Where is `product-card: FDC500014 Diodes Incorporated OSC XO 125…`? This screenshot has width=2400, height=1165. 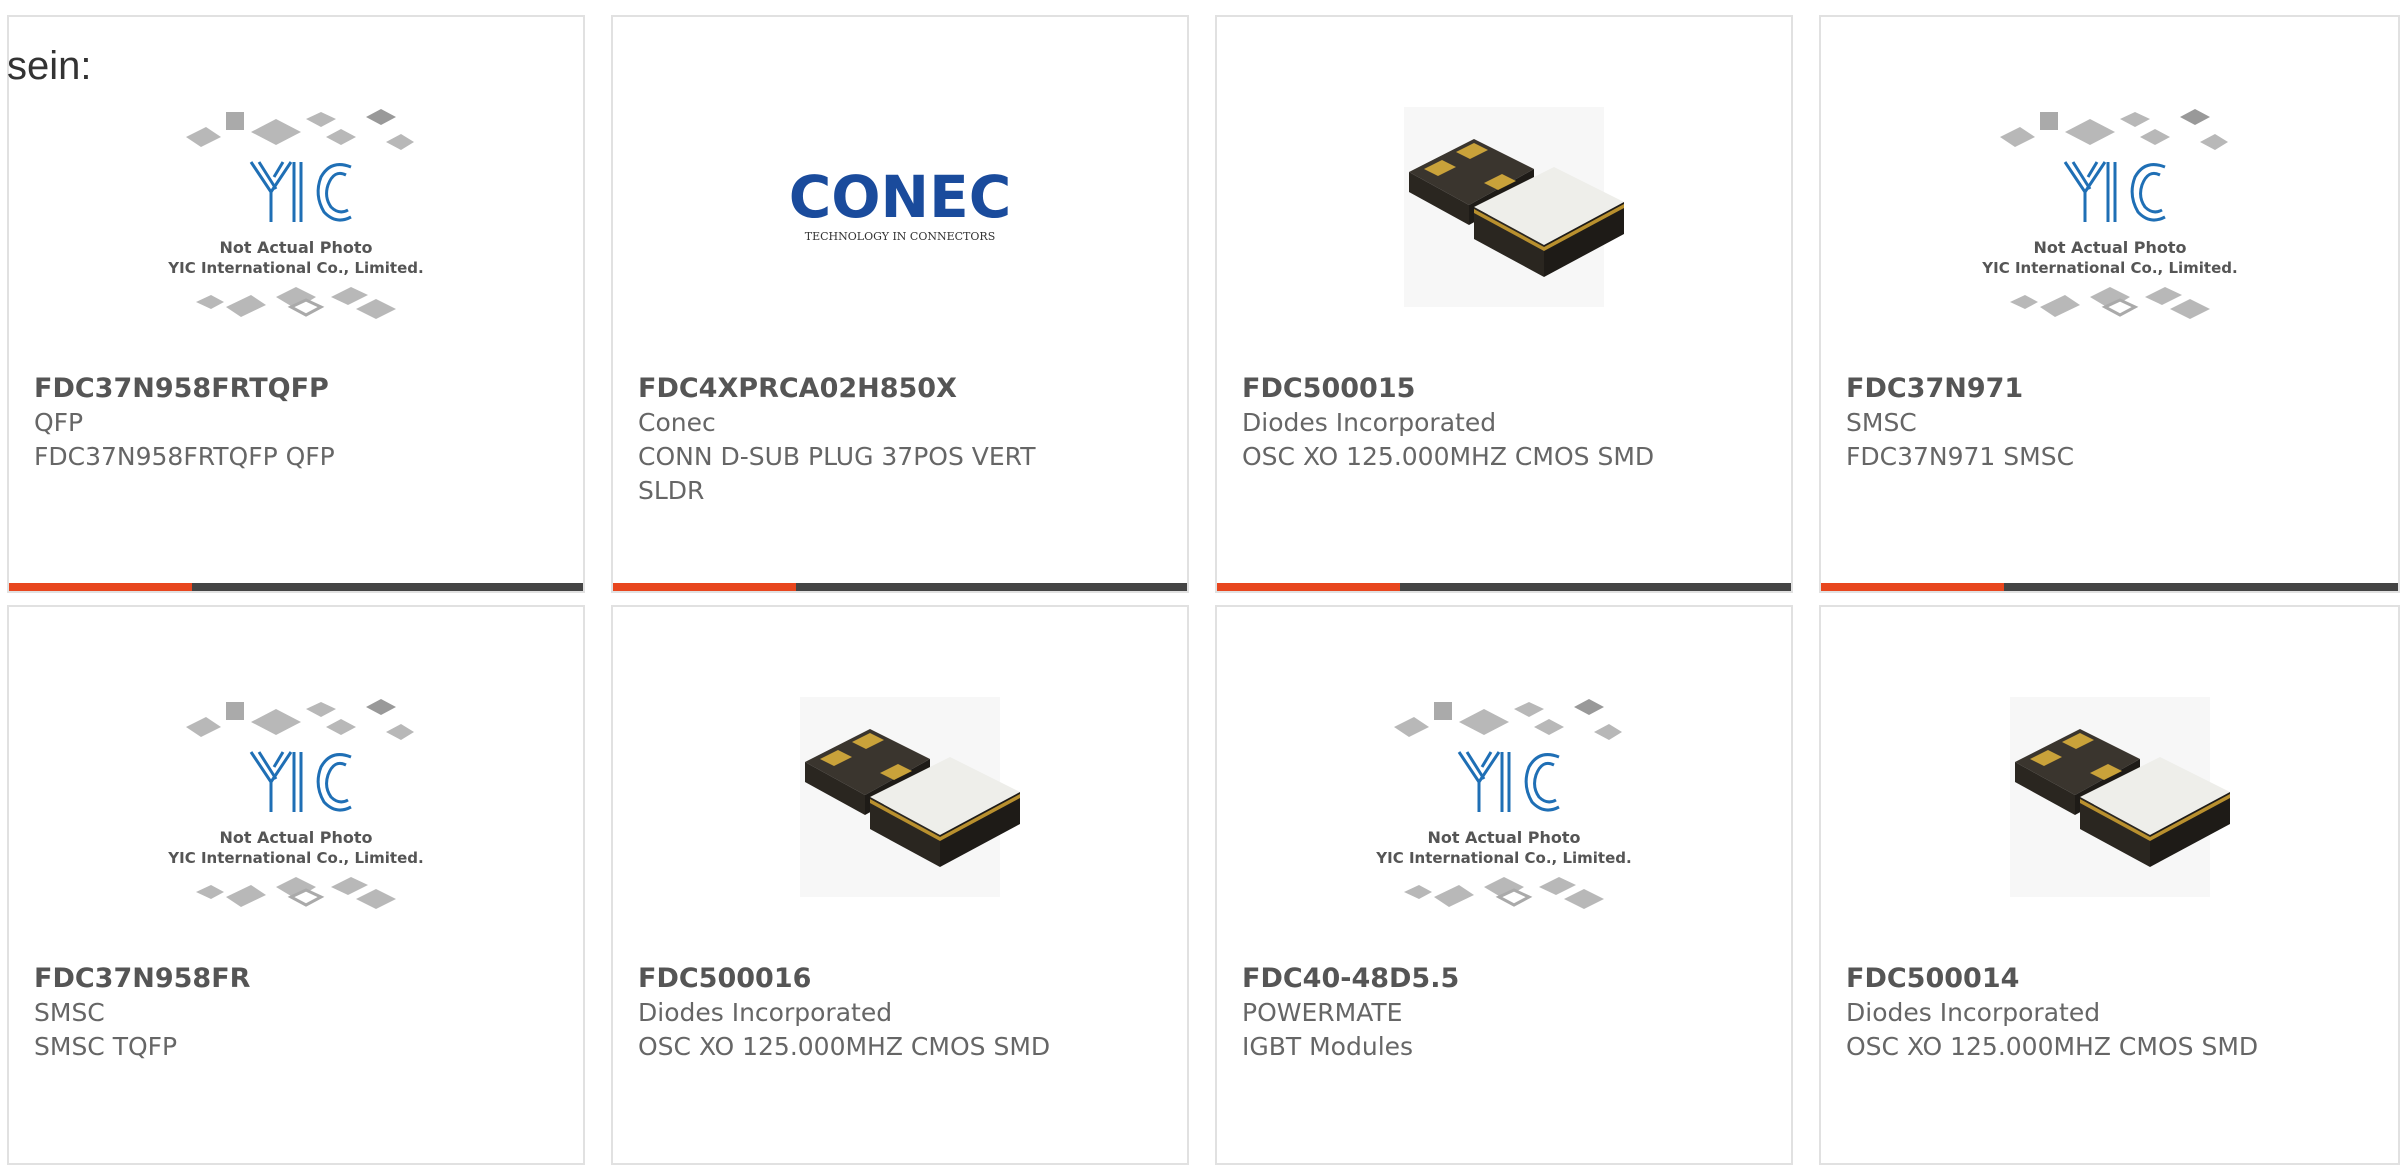 product-card: FDC500014 Diodes Incorporated OSC XO 125… is located at coordinates (2109, 885).